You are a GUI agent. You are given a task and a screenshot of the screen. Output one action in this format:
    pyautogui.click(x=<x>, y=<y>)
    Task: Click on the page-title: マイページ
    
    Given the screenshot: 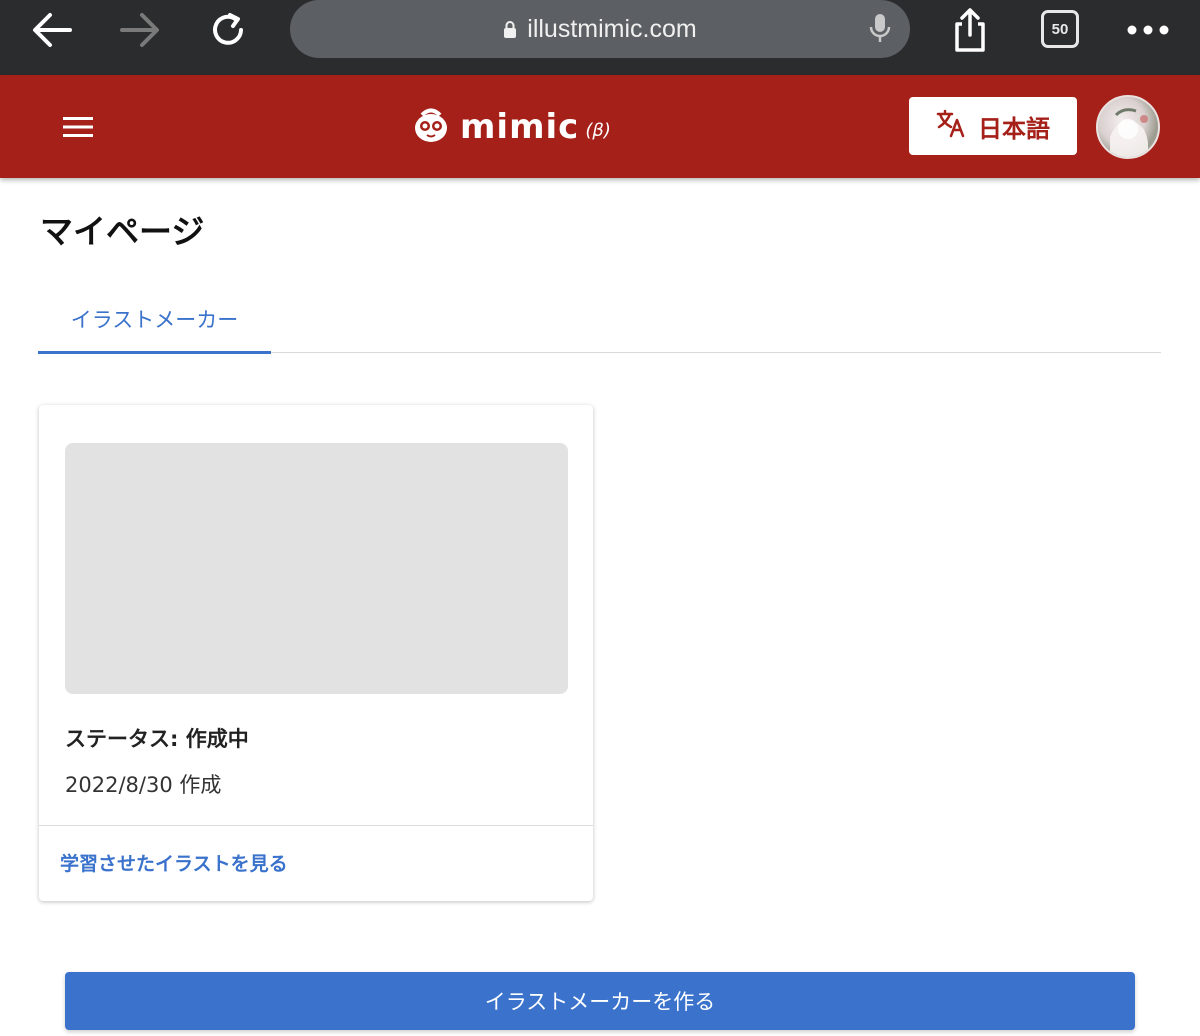 What is the action you would take?
    pyautogui.click(x=122, y=231)
    